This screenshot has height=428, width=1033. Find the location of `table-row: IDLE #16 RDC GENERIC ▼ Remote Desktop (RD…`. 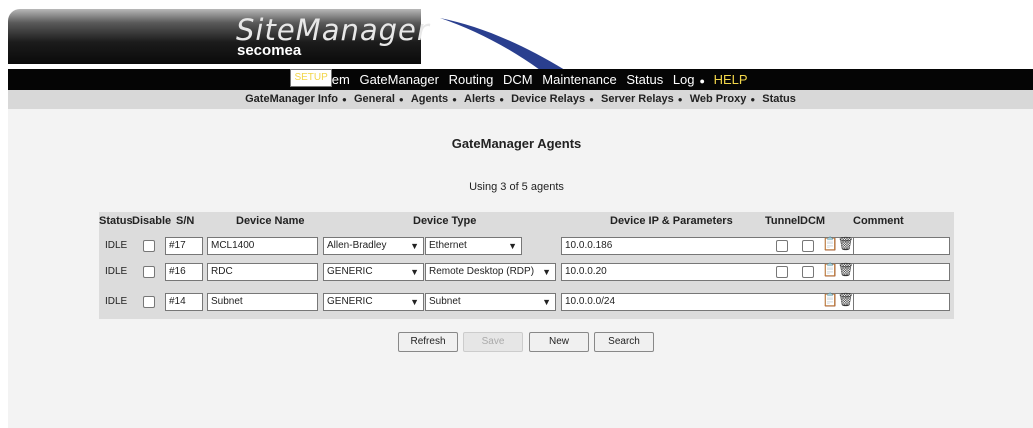

table-row: IDLE #16 RDC GENERIC ▼ Remote Desktop (RD… is located at coordinates (526, 272).